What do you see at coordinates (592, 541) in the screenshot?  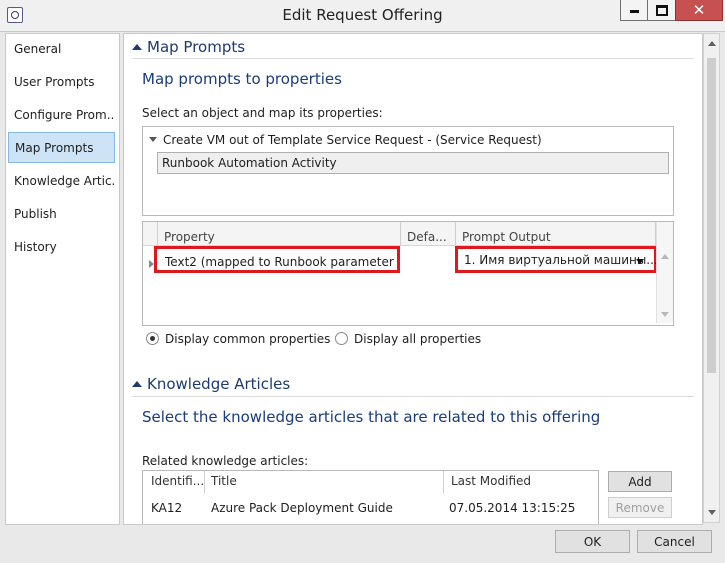 I see `ok-button: OK` at bounding box center [592, 541].